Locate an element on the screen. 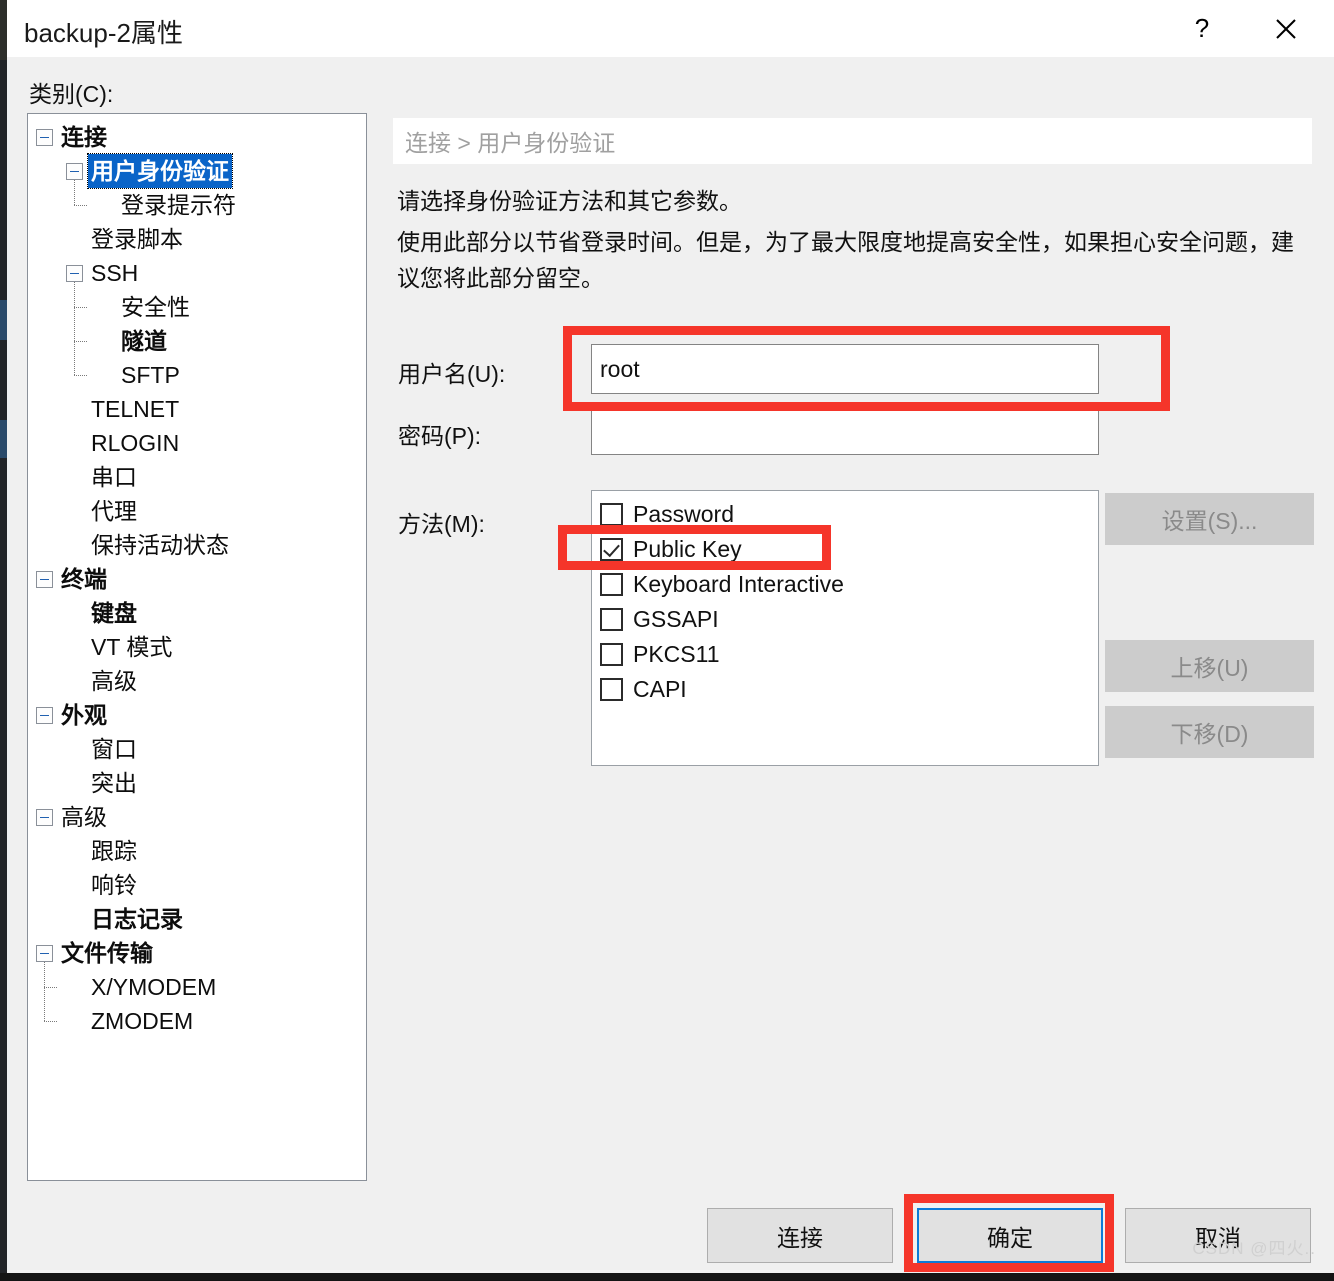 The image size is (1334, 1281). tree-item-label: RLOGIN is located at coordinates (135, 443).